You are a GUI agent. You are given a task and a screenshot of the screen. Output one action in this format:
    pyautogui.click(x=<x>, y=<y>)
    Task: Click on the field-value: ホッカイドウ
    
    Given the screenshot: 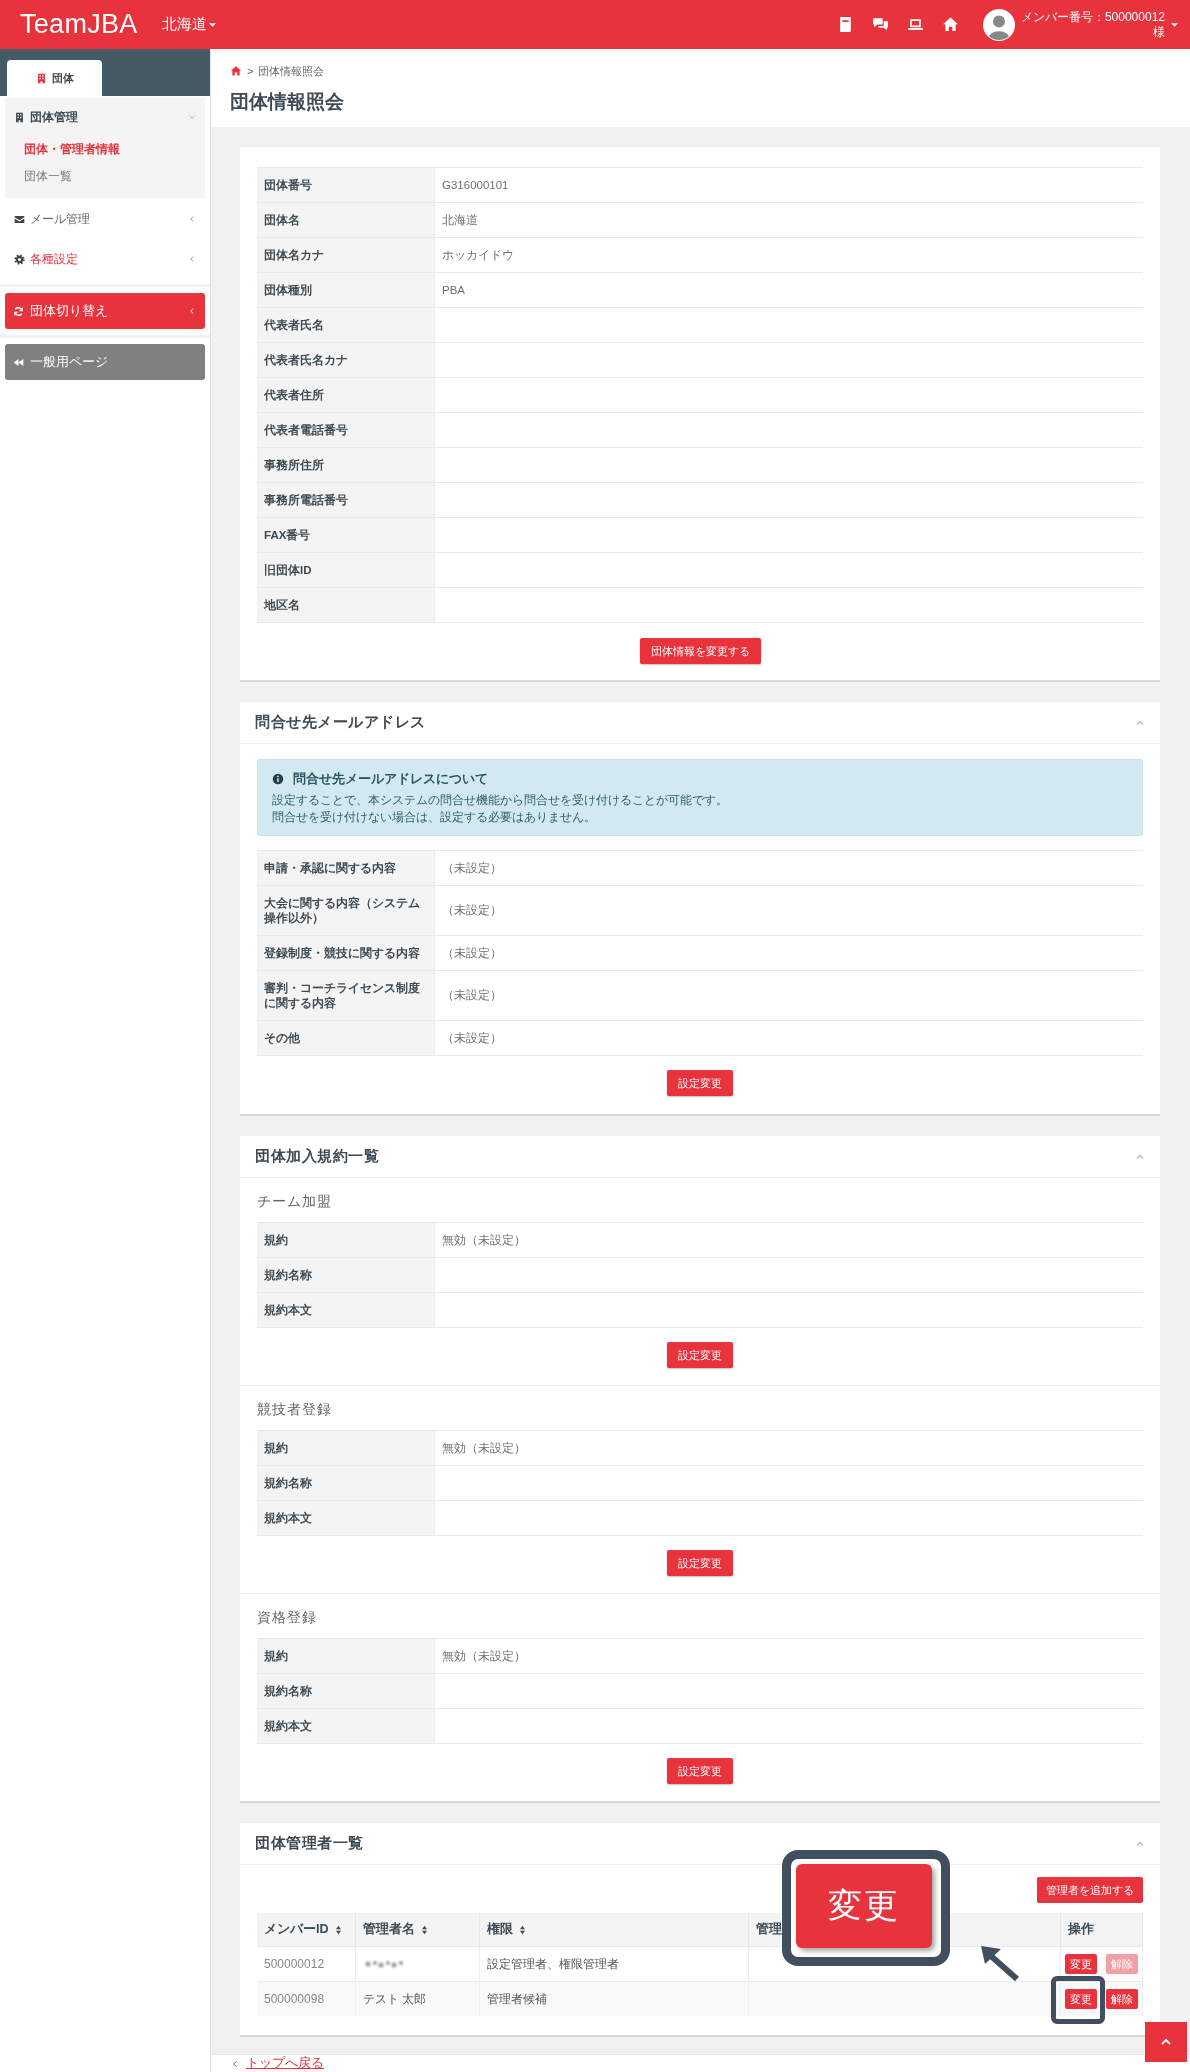 What is the action you would take?
    pyautogui.click(x=788, y=255)
    